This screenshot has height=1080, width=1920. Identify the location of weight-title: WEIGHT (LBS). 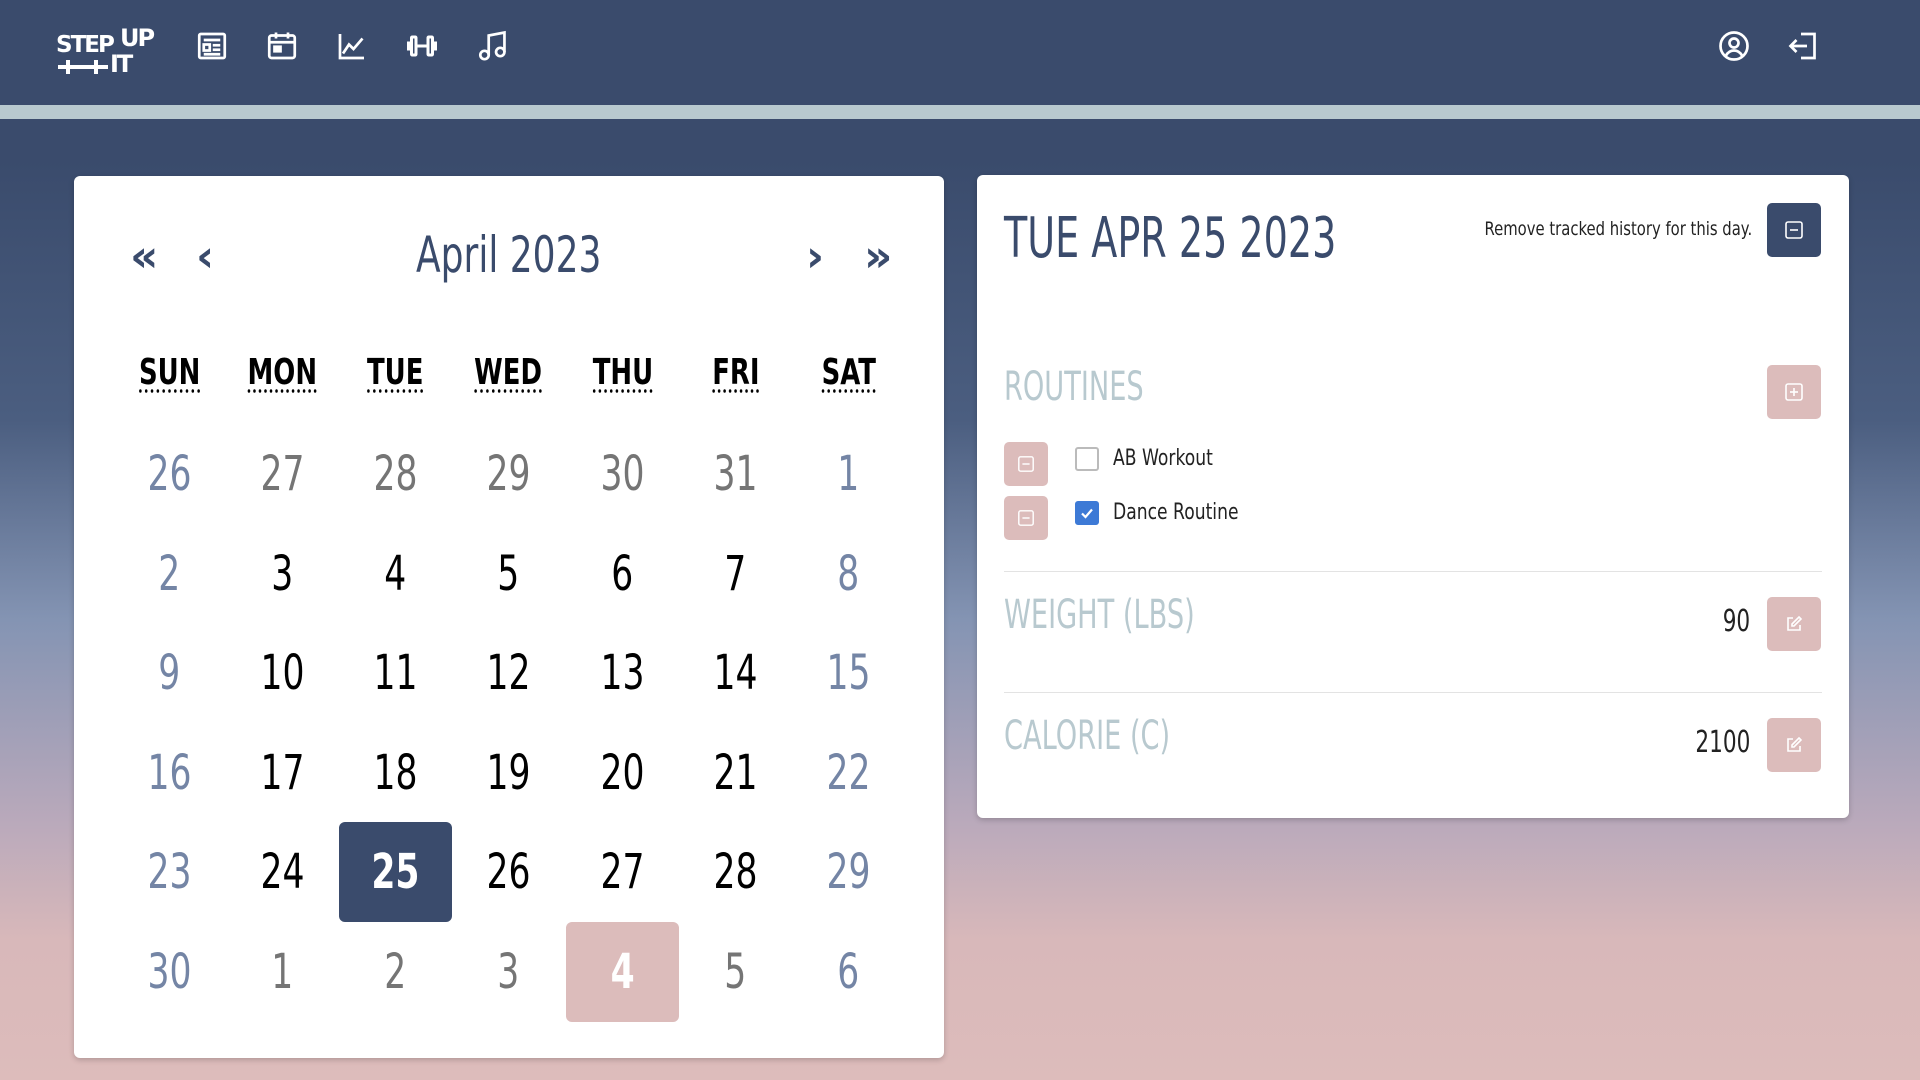
(1099, 615).